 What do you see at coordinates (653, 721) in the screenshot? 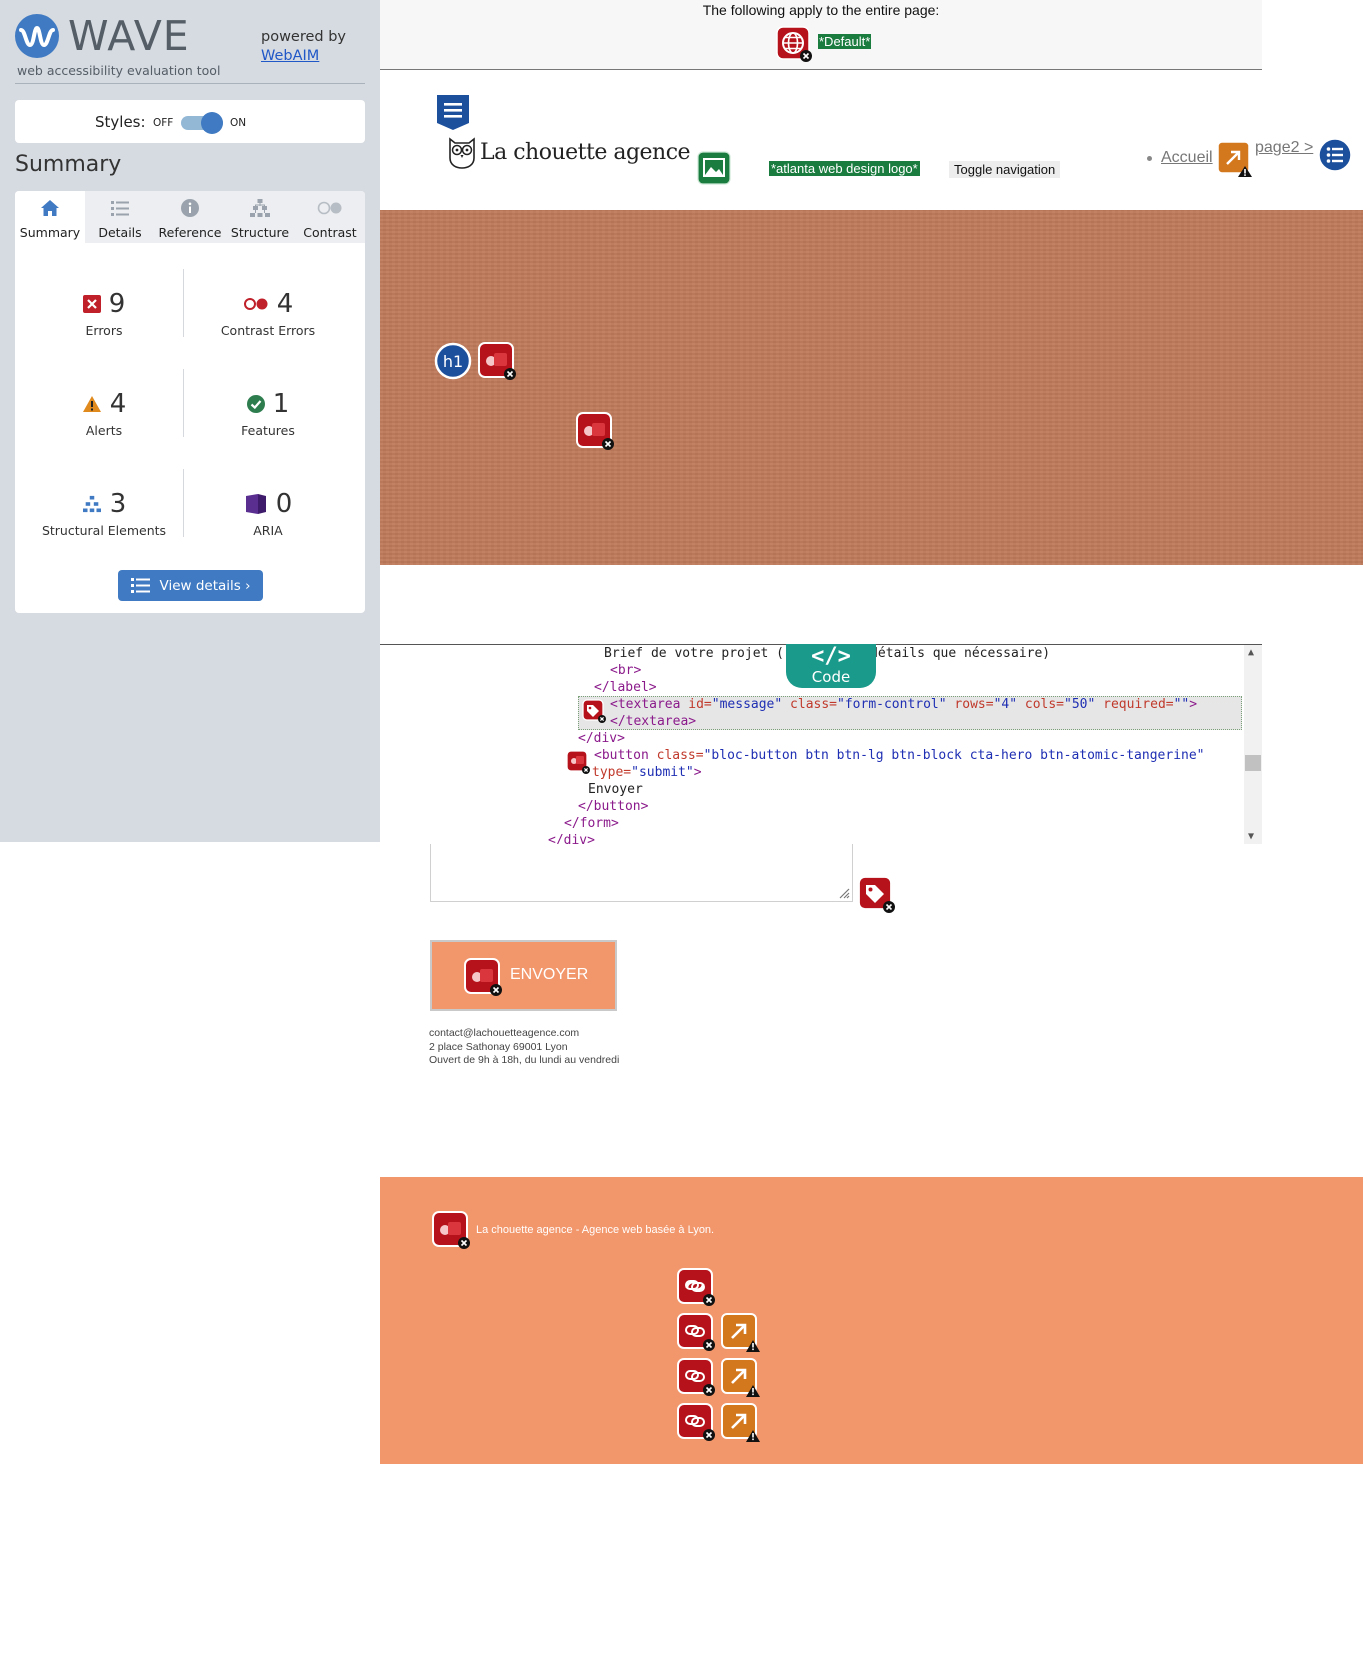
I see `code-line: </textarea>` at bounding box center [653, 721].